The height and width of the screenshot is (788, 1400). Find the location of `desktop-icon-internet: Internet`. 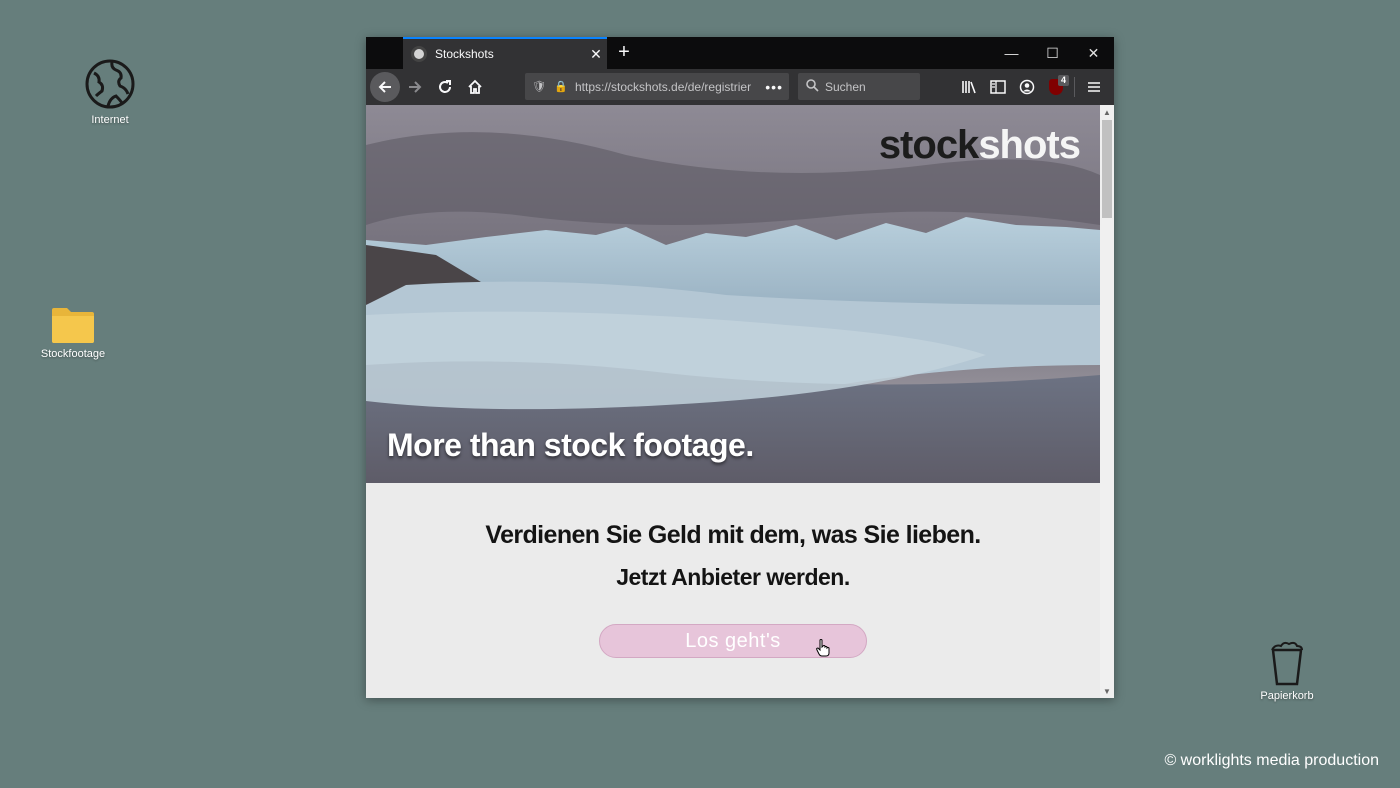

desktop-icon-internet: Internet is located at coordinates (110, 92).